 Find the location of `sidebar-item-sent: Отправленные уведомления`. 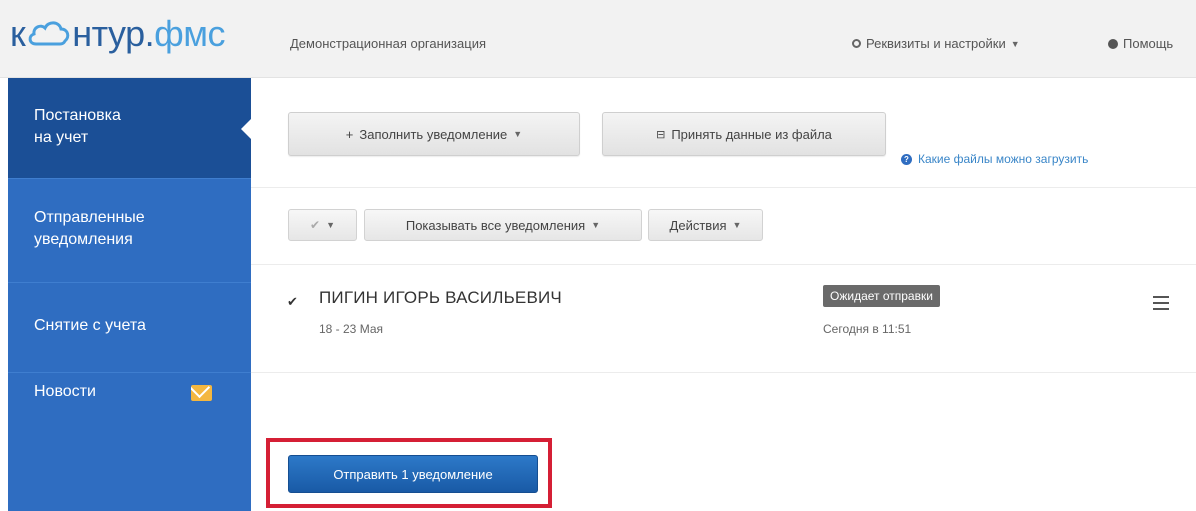

sidebar-item-sent: Отправленные уведомления is located at coordinates (129, 231).